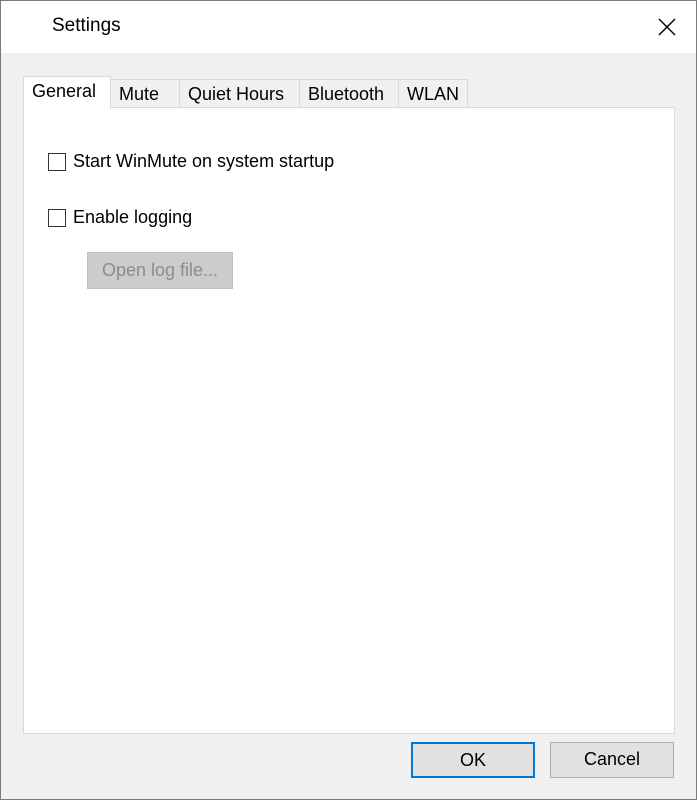  Describe the element at coordinates (349, 93) in the screenshot. I see `tab-bluetooth: Bluetooth` at that location.